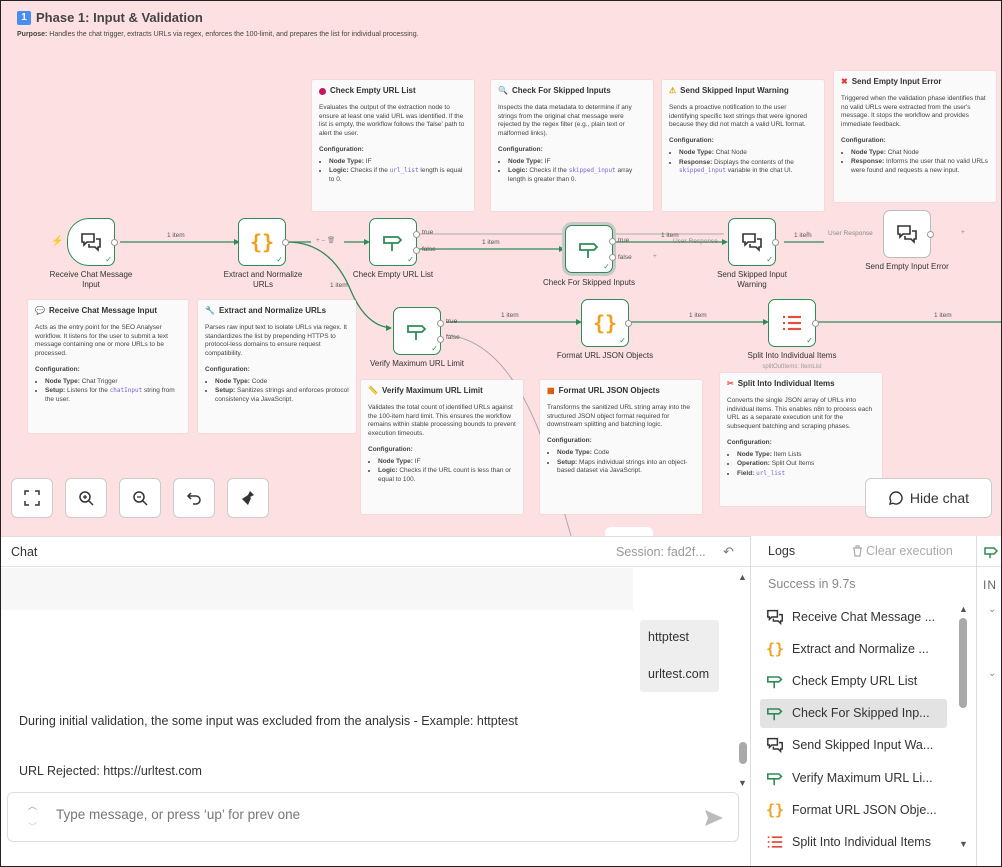  I want to click on node-format-json: {} ✓, so click(606, 323).